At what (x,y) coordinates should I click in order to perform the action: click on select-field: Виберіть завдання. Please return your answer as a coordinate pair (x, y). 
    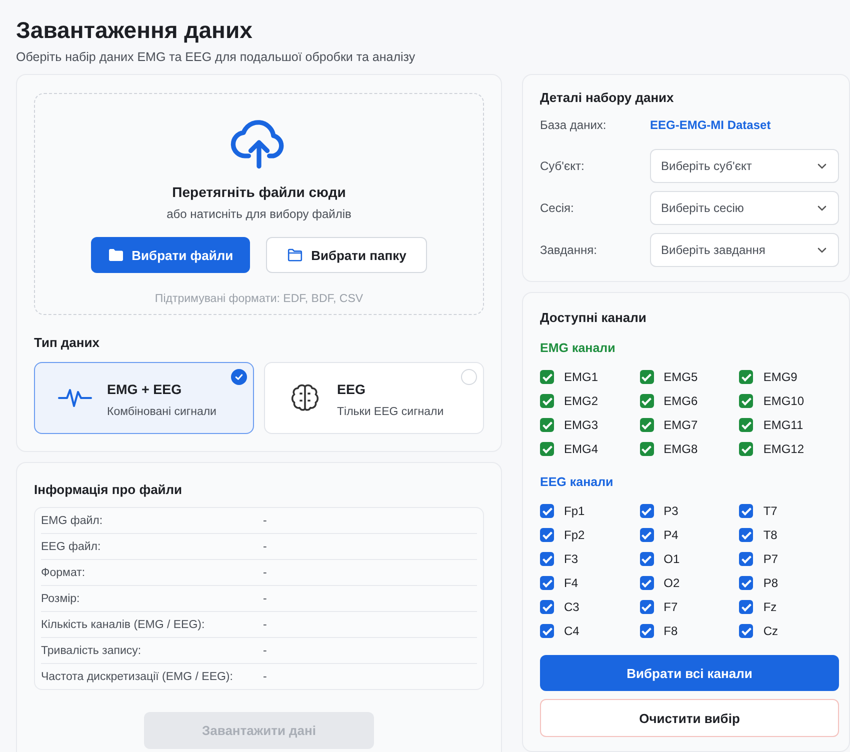
    Looking at the image, I should click on (744, 250).